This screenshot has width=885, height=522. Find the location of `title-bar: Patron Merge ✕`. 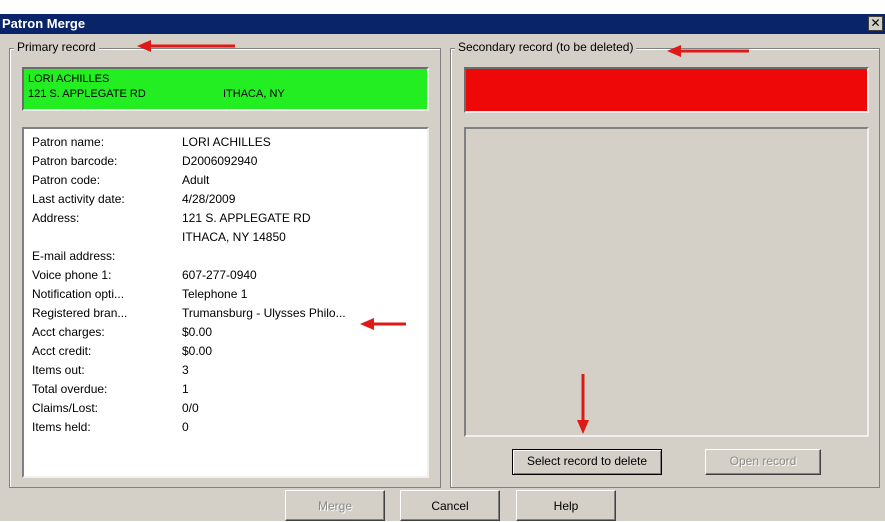

title-bar: Patron Merge ✕ is located at coordinates (442, 24).